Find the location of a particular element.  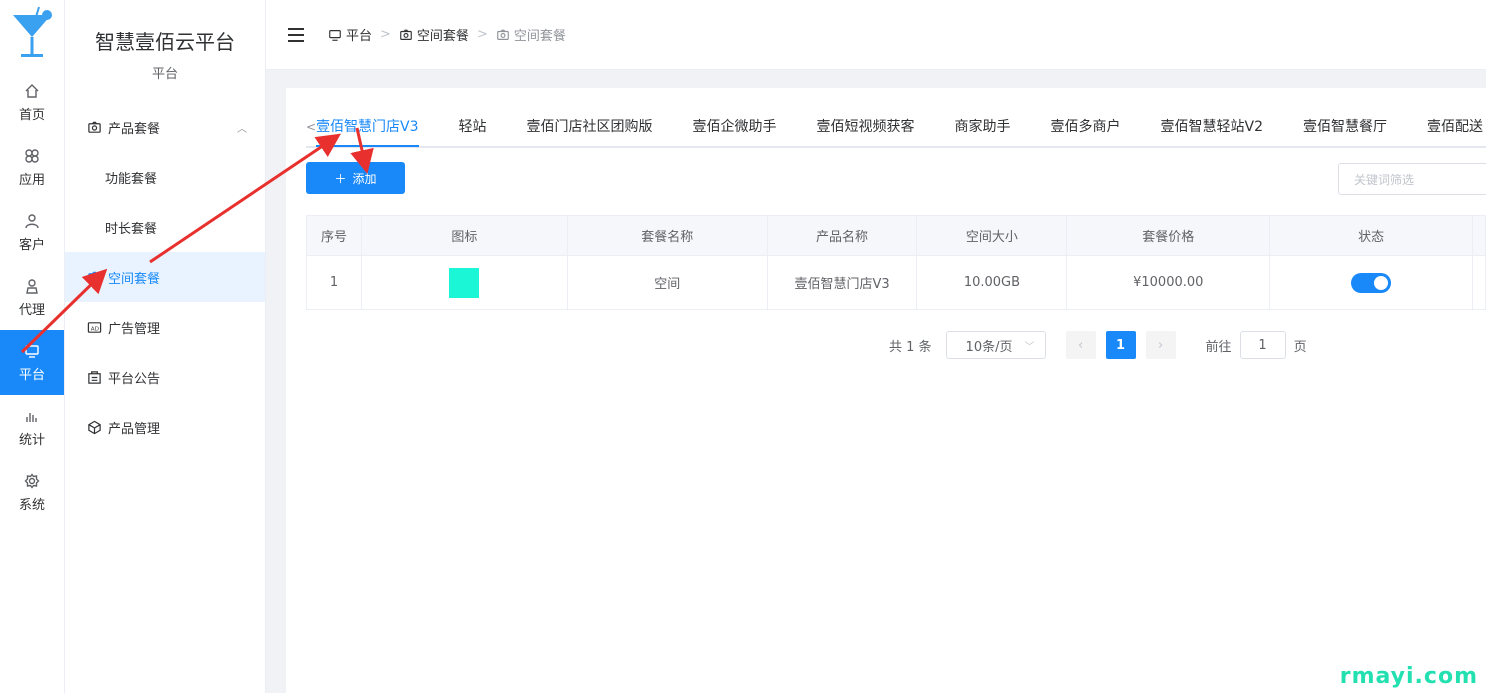

app-logo is located at coordinates (32, 35).